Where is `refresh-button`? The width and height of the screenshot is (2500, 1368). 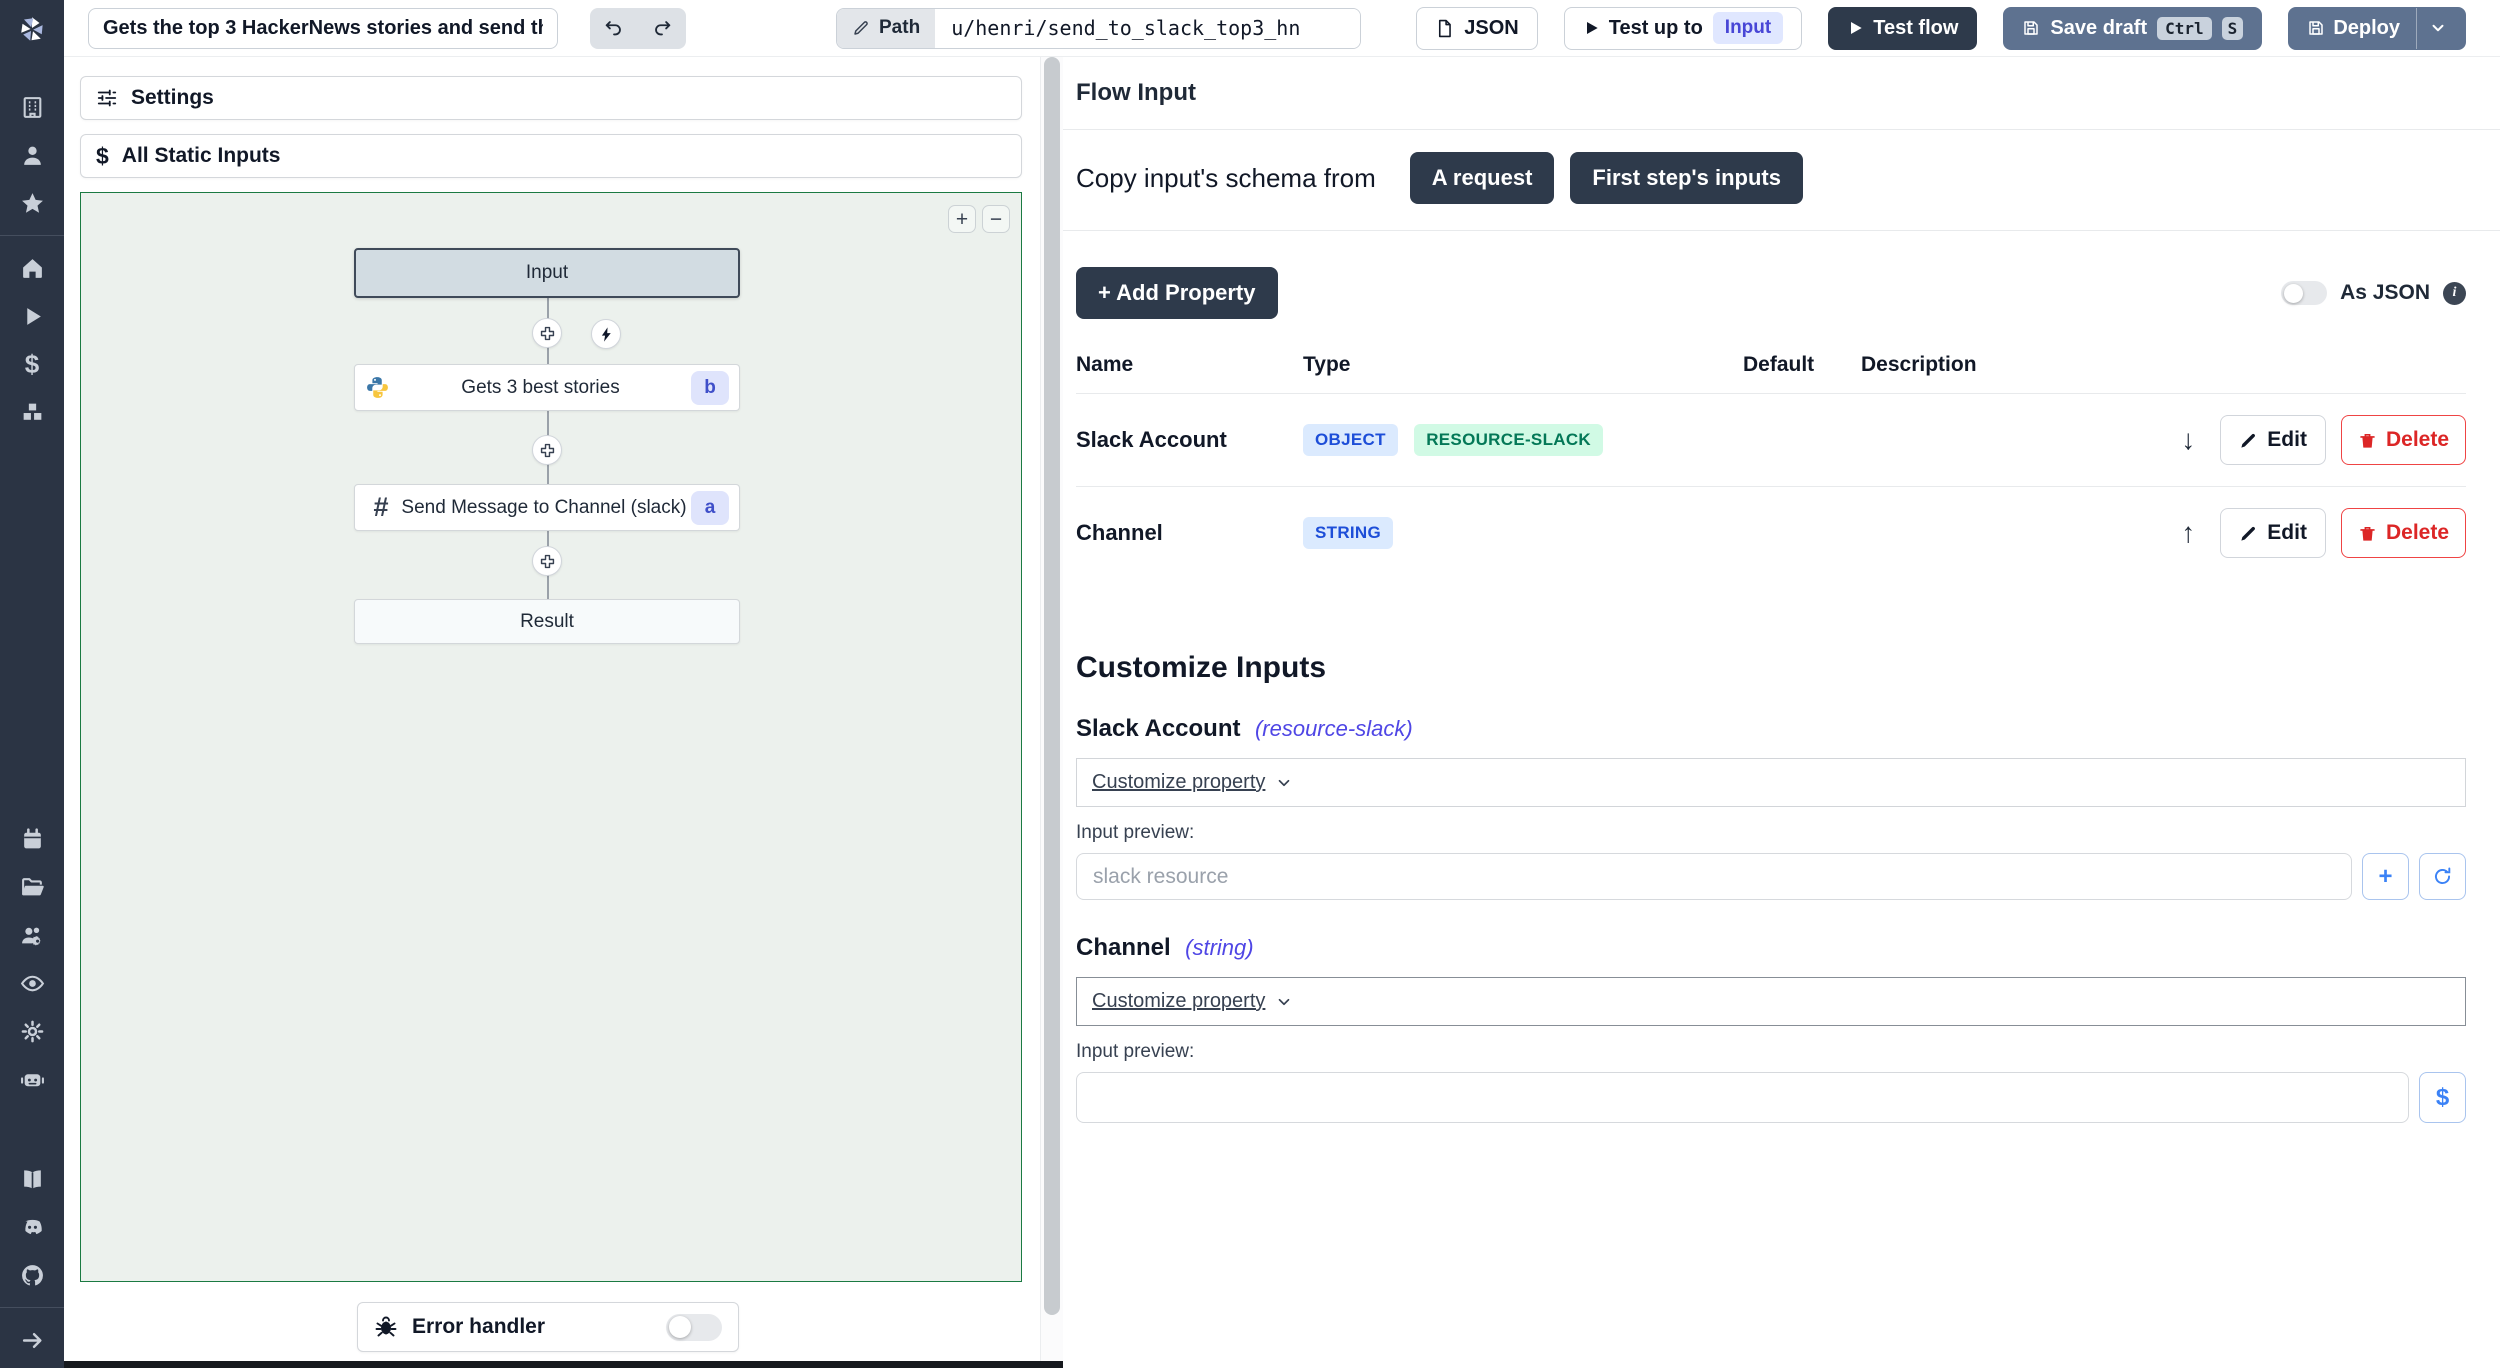
refresh-button is located at coordinates (2442, 876).